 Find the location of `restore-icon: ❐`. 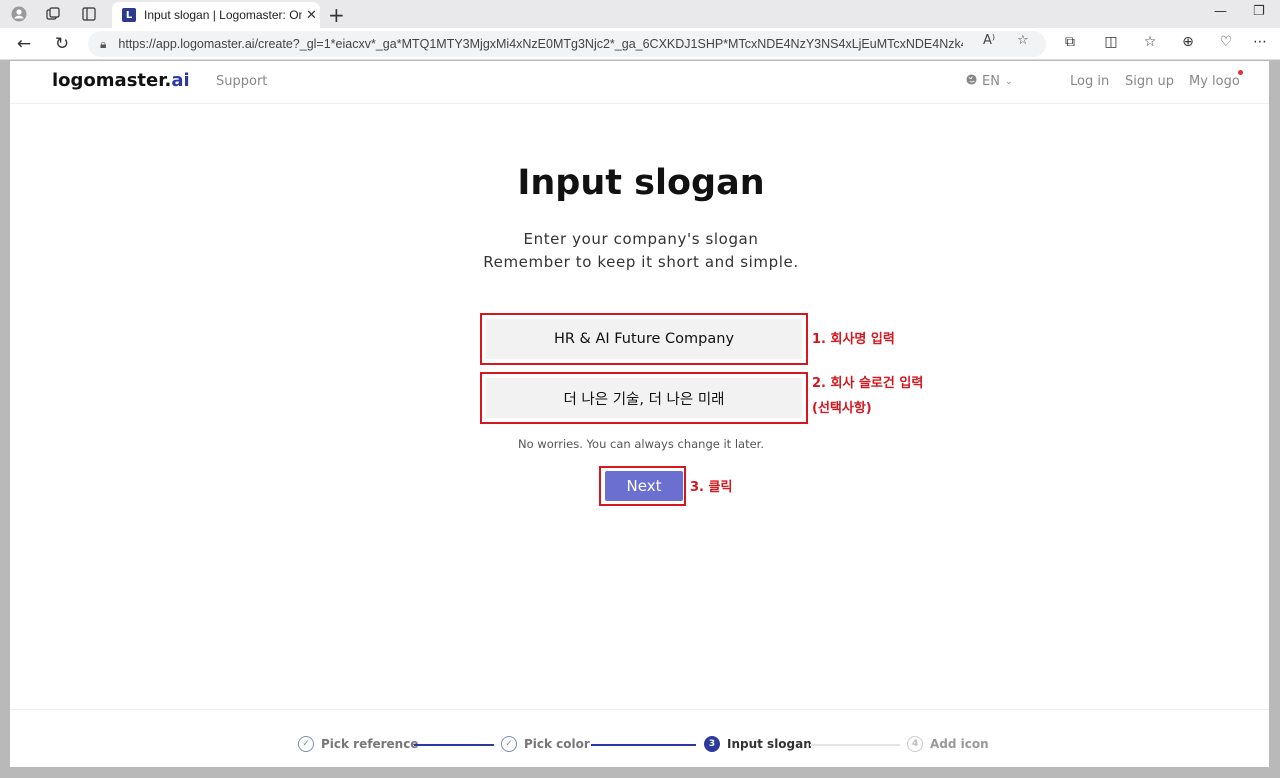

restore-icon: ❐ is located at coordinates (1259, 11).